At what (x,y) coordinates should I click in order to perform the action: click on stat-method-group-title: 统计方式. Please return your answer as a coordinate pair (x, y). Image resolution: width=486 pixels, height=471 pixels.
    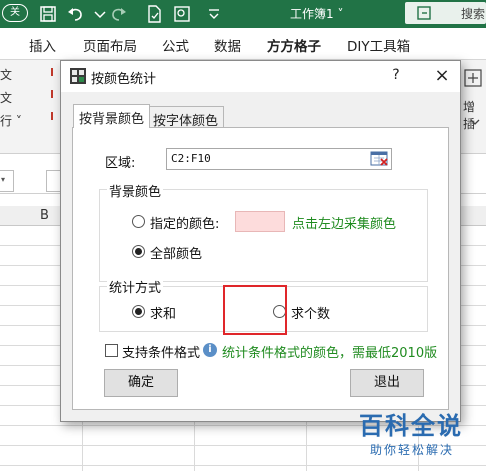
    Looking at the image, I should click on (135, 286).